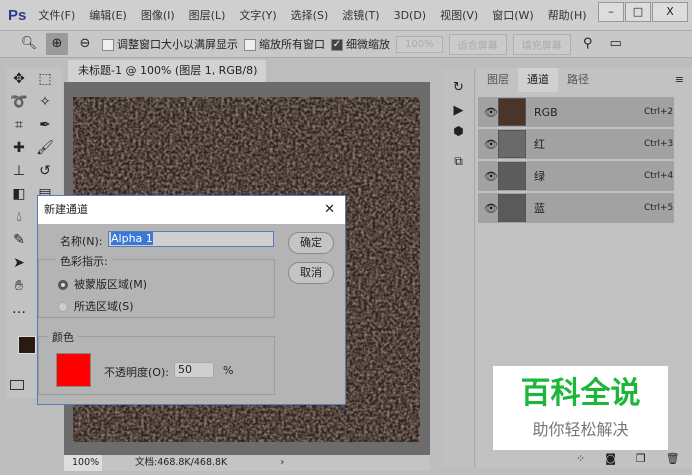  I want to click on fill-screen-button: 填充屏幕, so click(541, 44).